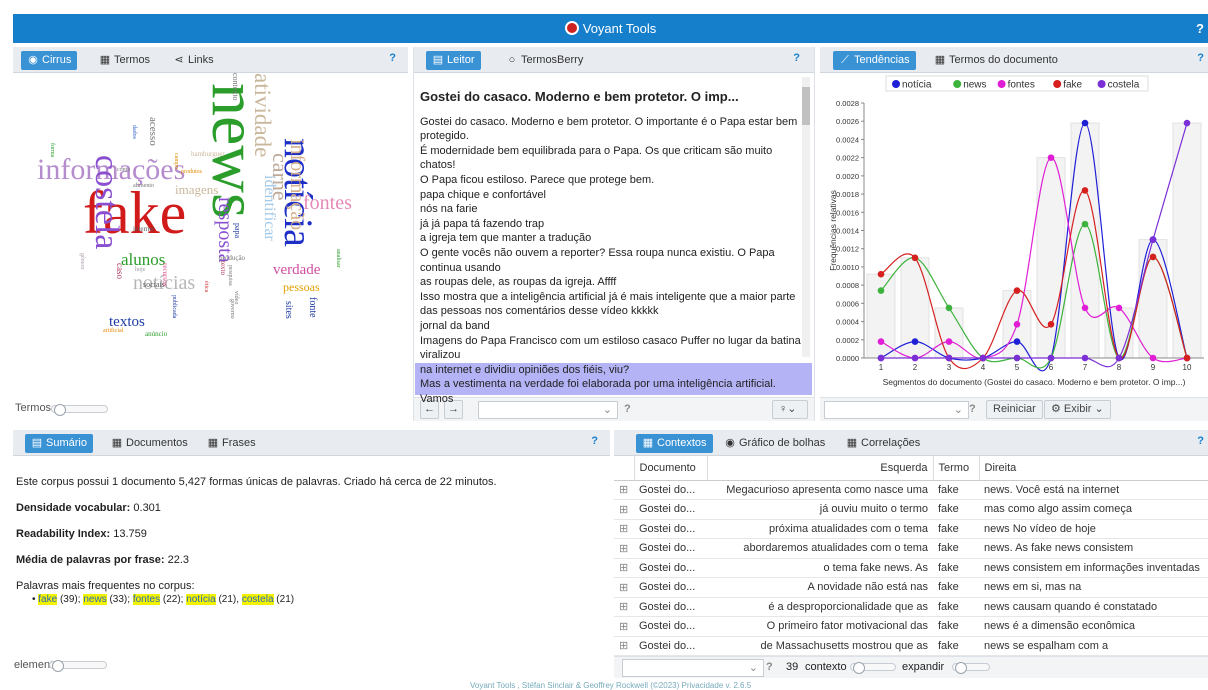 Image resolution: width=1208 pixels, height=690 pixels. What do you see at coordinates (883, 443) in the screenshot?
I see `tab-correlations: ▦ Correlações` at bounding box center [883, 443].